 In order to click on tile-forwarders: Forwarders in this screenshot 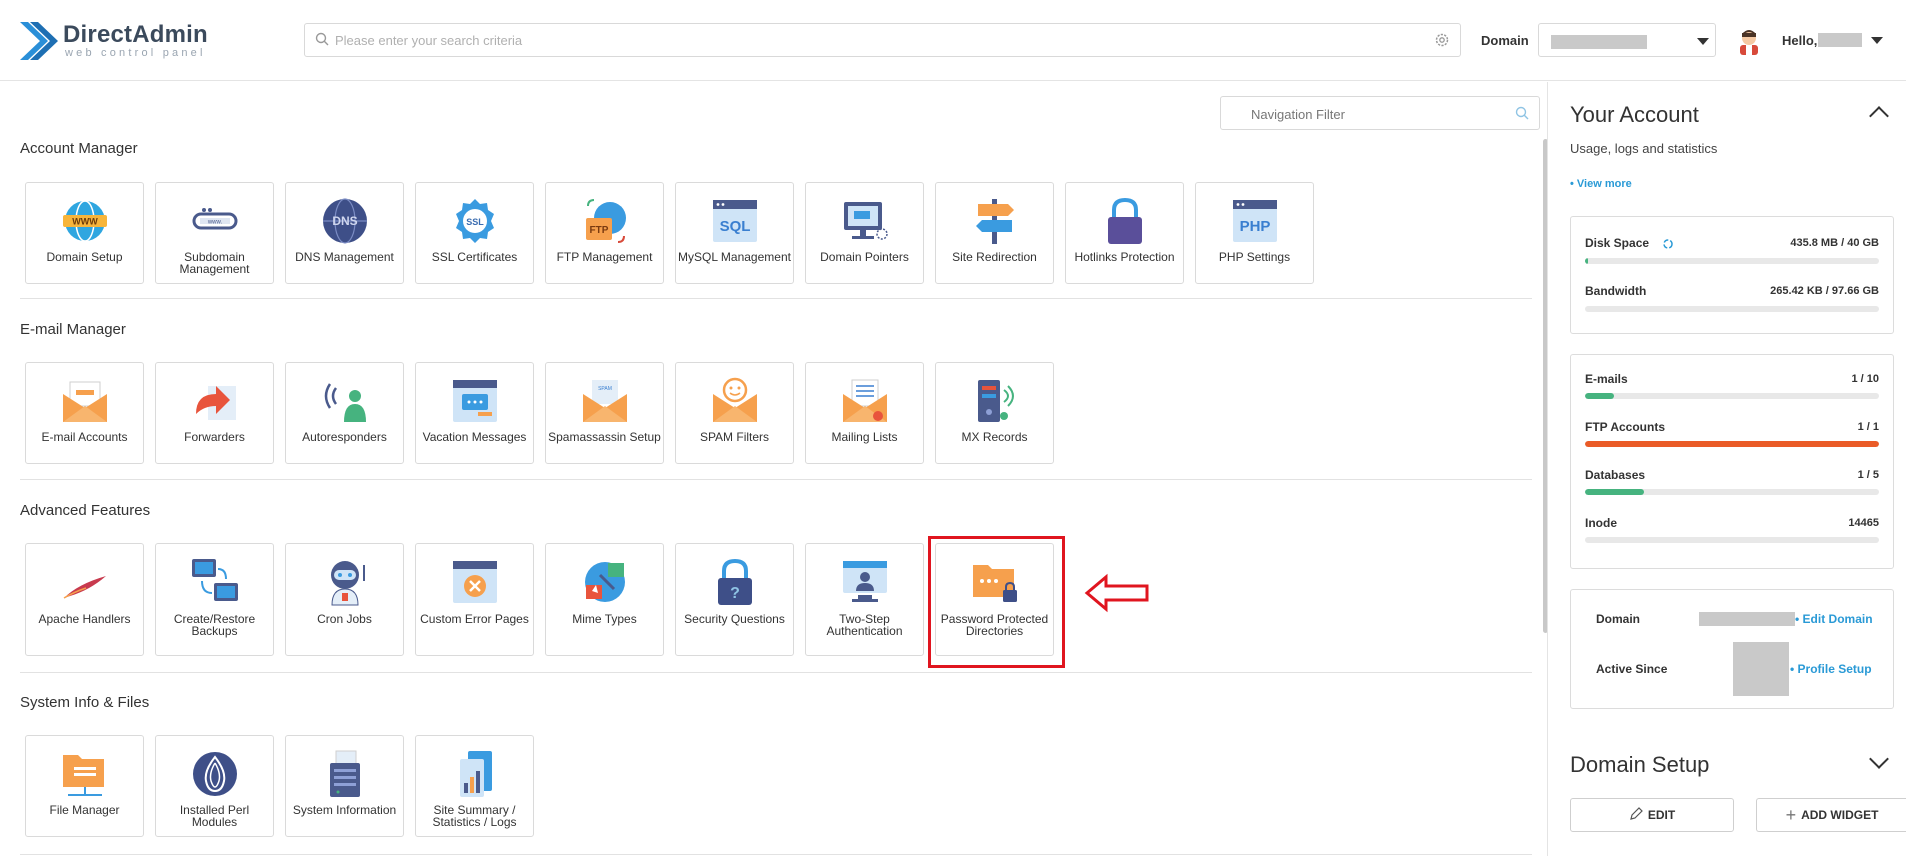, I will do `click(214, 413)`.